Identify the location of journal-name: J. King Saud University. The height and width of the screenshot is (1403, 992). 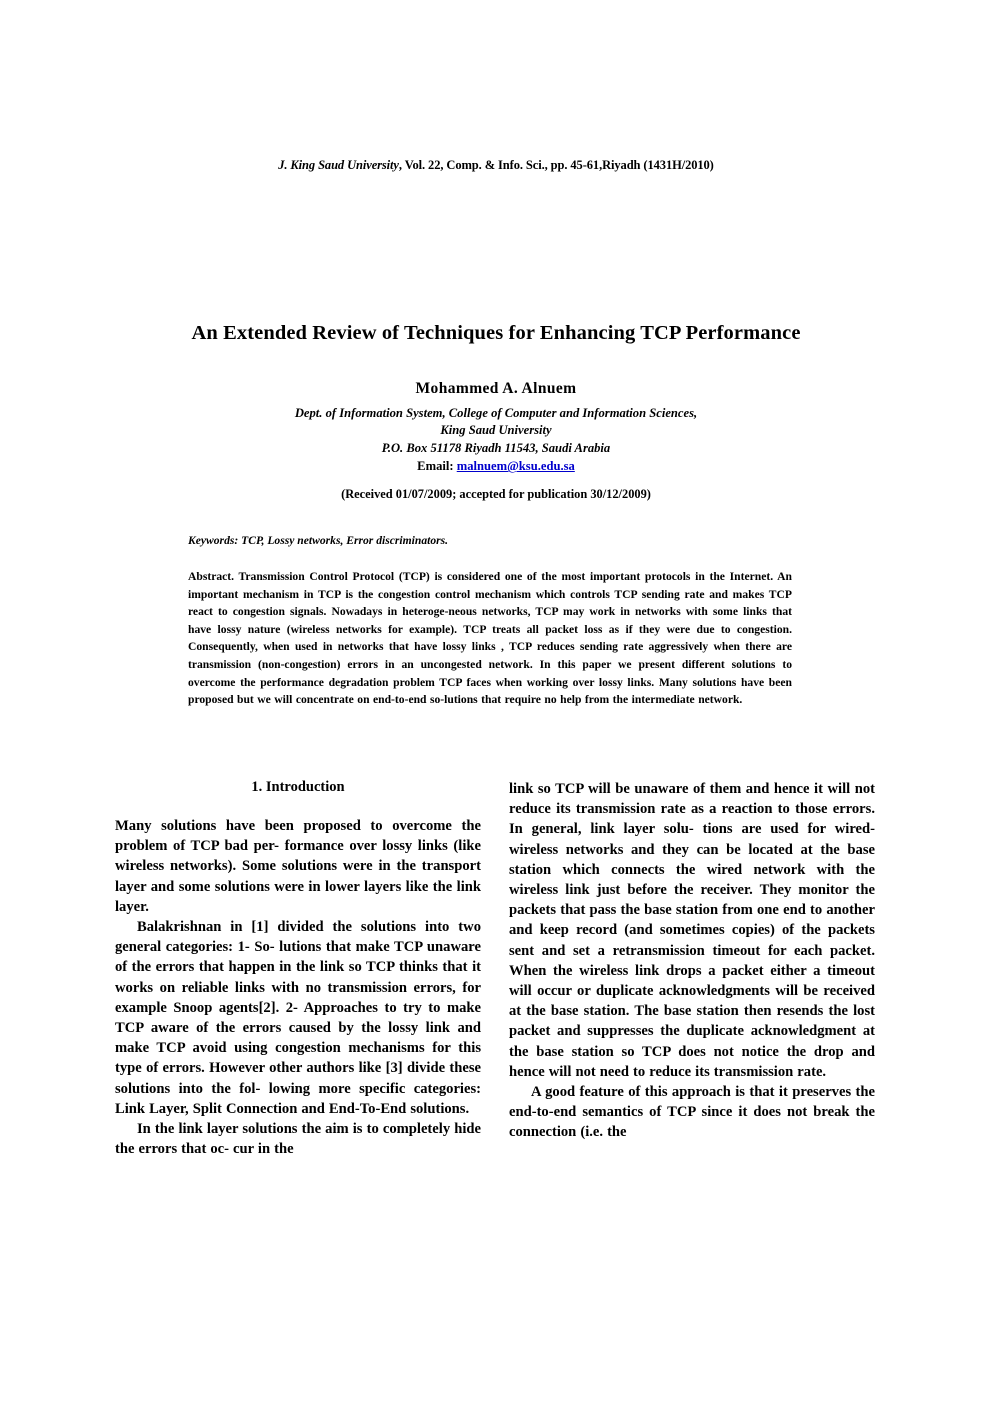
(338, 165).